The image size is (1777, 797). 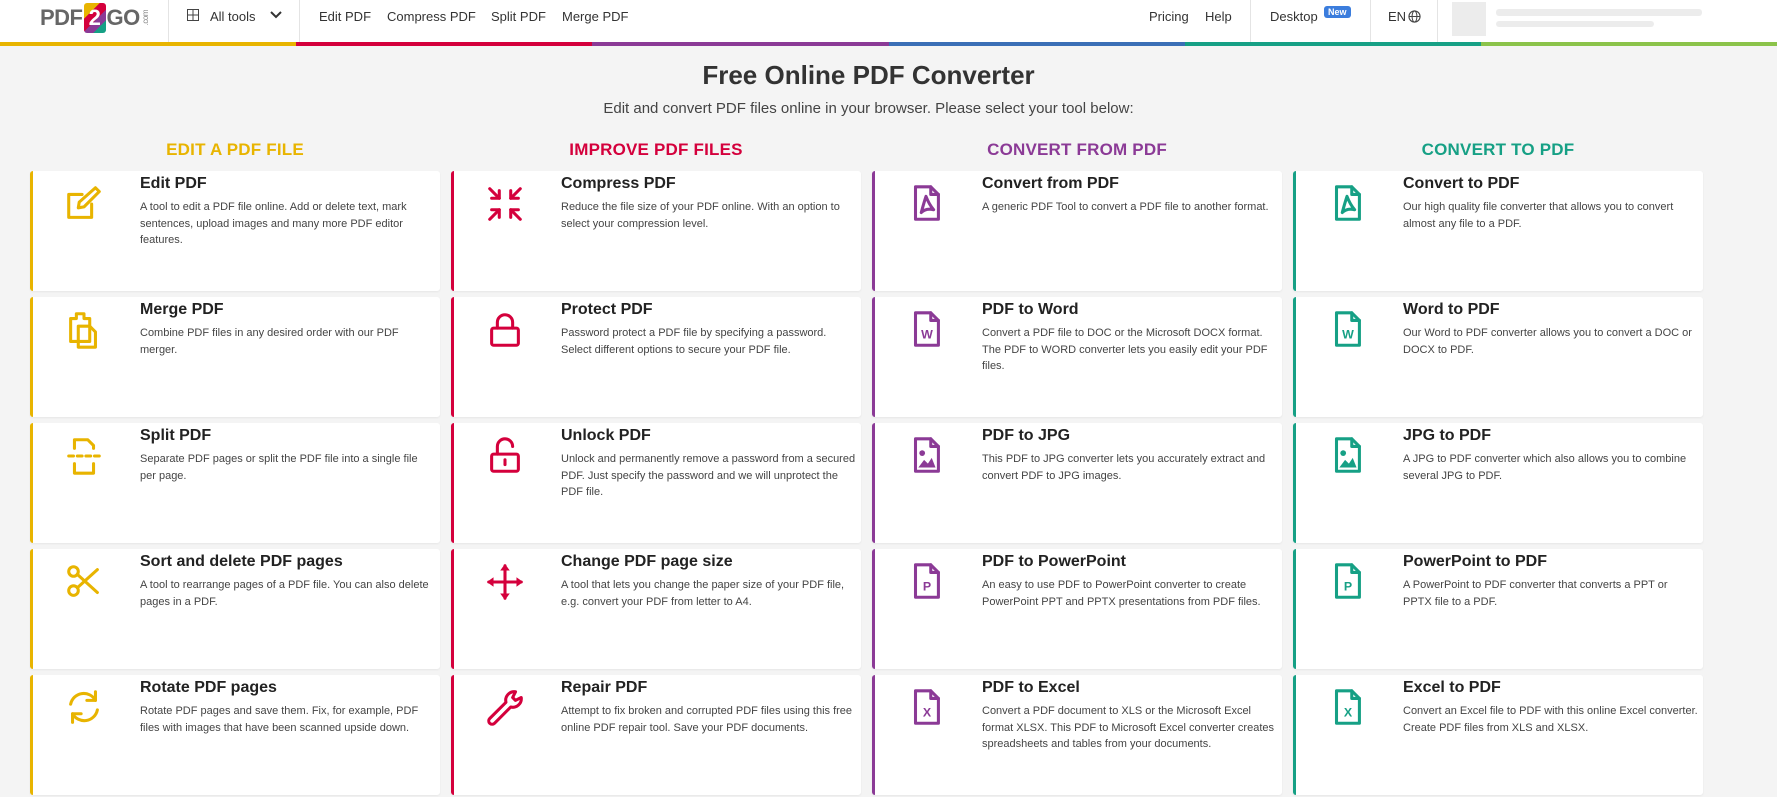 What do you see at coordinates (1077, 149) in the screenshot?
I see `section-heading: CONVERT FROM PDF` at bounding box center [1077, 149].